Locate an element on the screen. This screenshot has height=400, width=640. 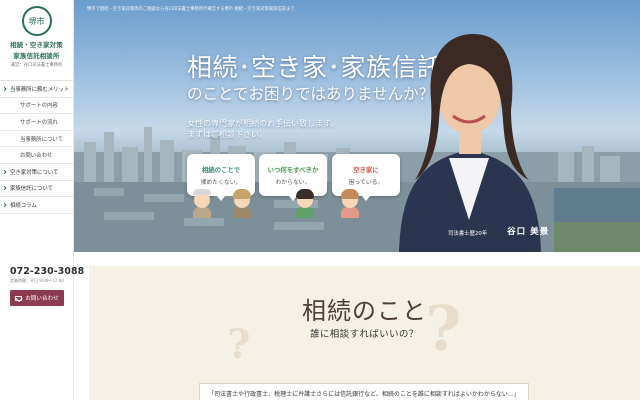
nav-item-label: 家族信託について is located at coordinates (31, 189).